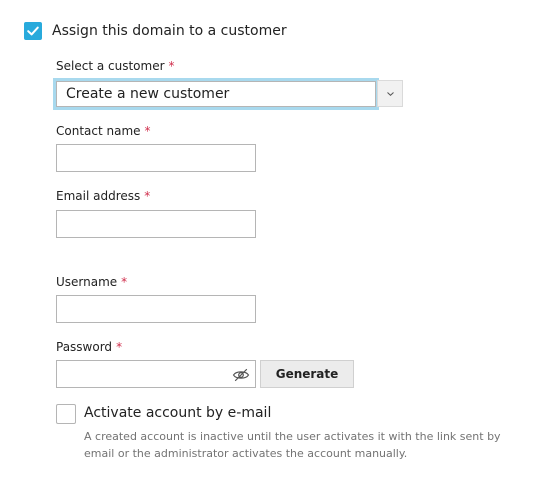  I want to click on email-label-text: Email address, so click(98, 196).